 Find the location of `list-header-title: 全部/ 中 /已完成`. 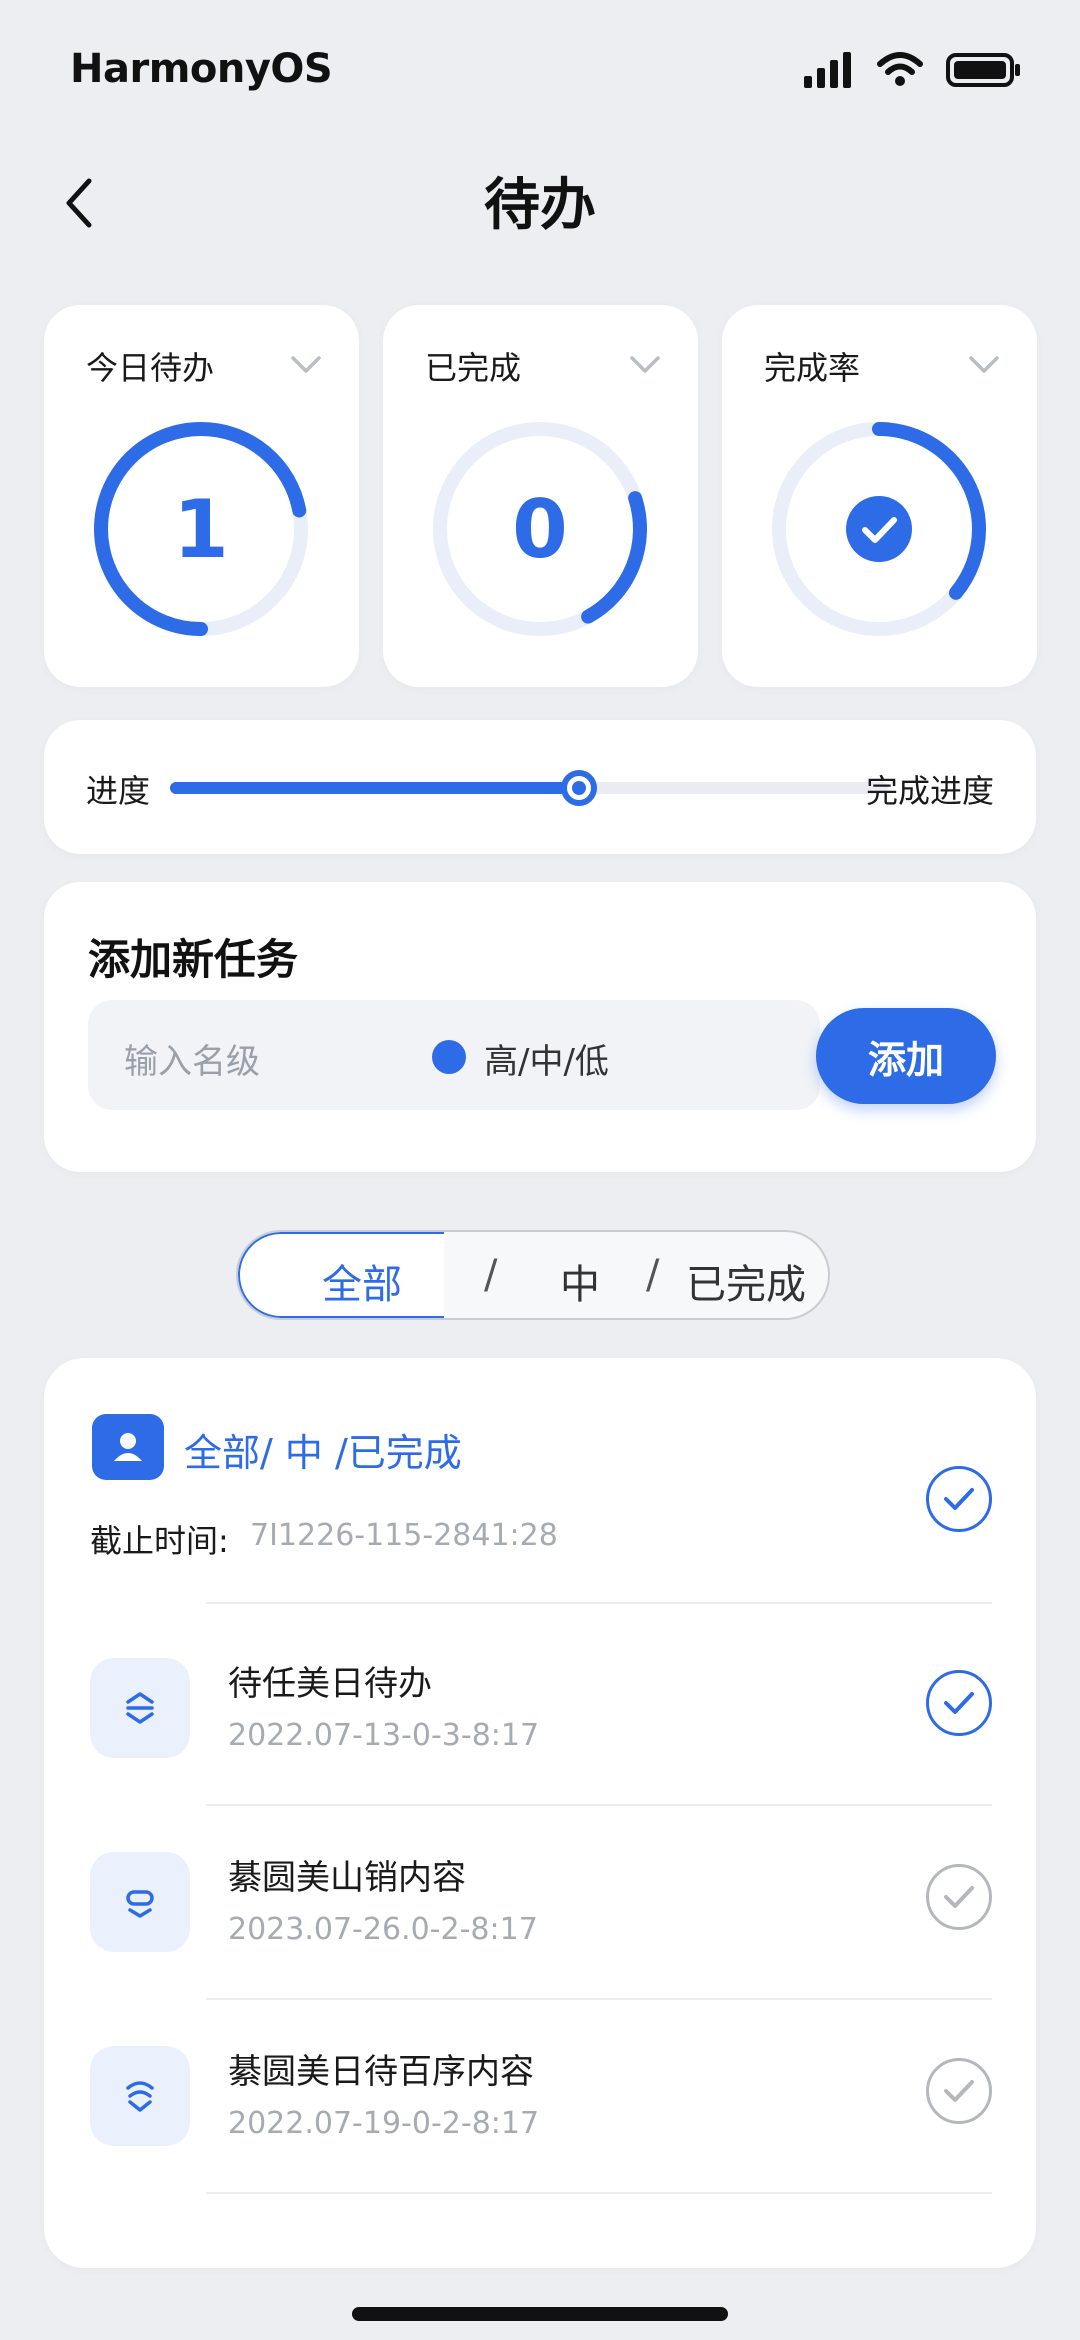

list-header-title: 全部/ 中 /已完成 is located at coordinates (323, 1453).